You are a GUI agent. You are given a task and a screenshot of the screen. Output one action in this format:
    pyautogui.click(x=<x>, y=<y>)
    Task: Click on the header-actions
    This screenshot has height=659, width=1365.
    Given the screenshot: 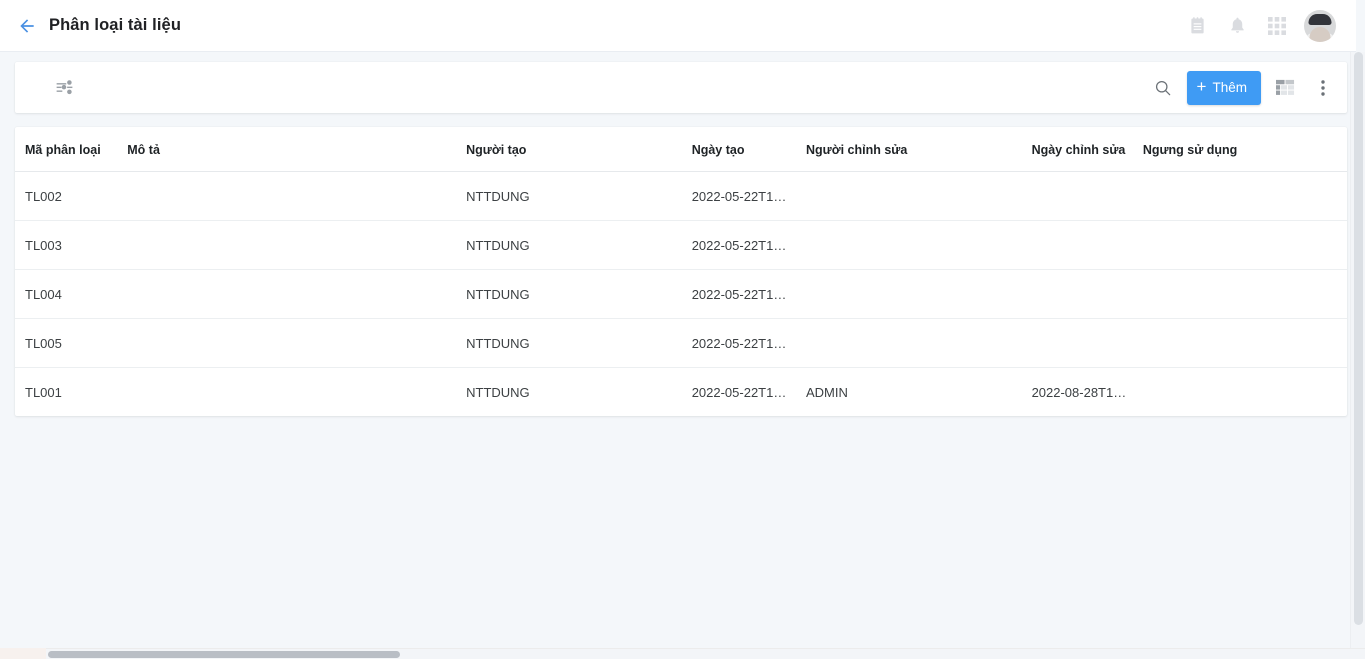 What is the action you would take?
    pyautogui.click(x=1260, y=25)
    